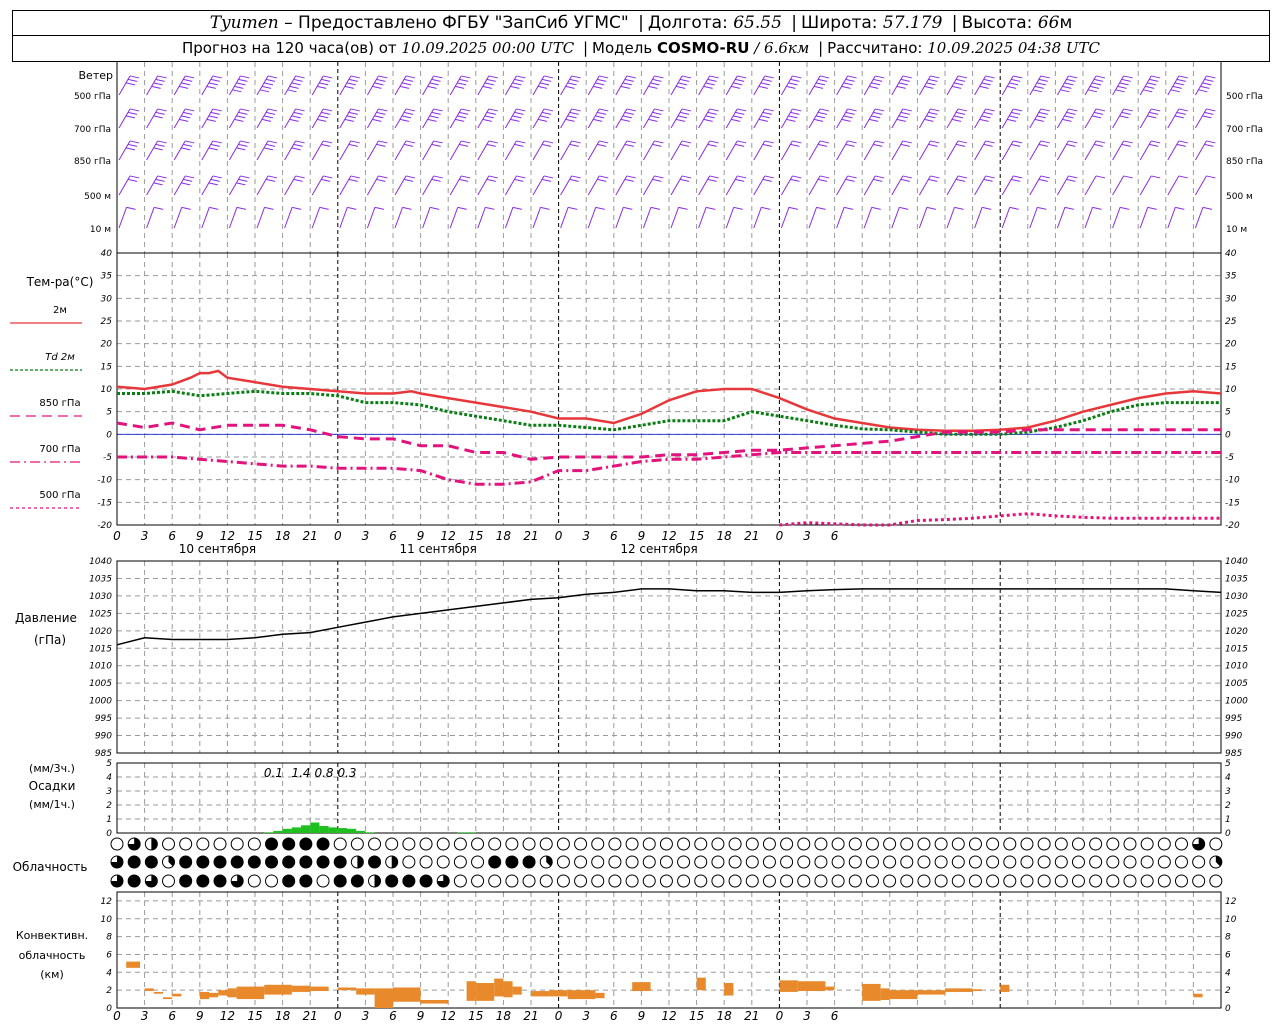  I want to click on wind-level-label-right: 700 гПа, so click(1244, 130).